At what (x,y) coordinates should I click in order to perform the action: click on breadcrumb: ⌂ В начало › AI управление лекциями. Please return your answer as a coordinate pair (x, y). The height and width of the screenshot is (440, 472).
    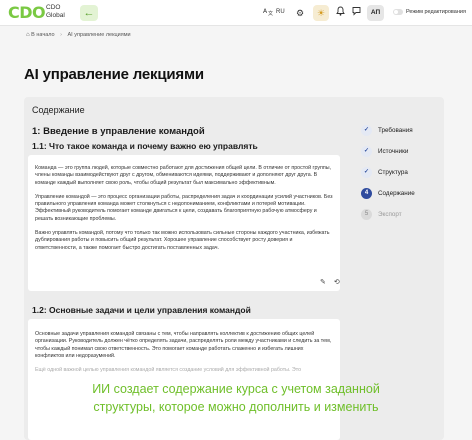
    Looking at the image, I should click on (78, 35).